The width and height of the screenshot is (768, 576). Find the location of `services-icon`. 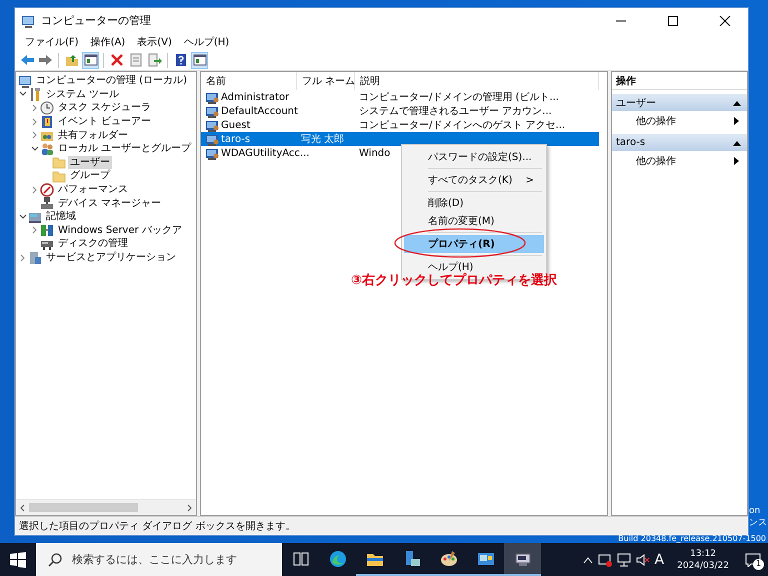

services-icon is located at coordinates (35, 257).